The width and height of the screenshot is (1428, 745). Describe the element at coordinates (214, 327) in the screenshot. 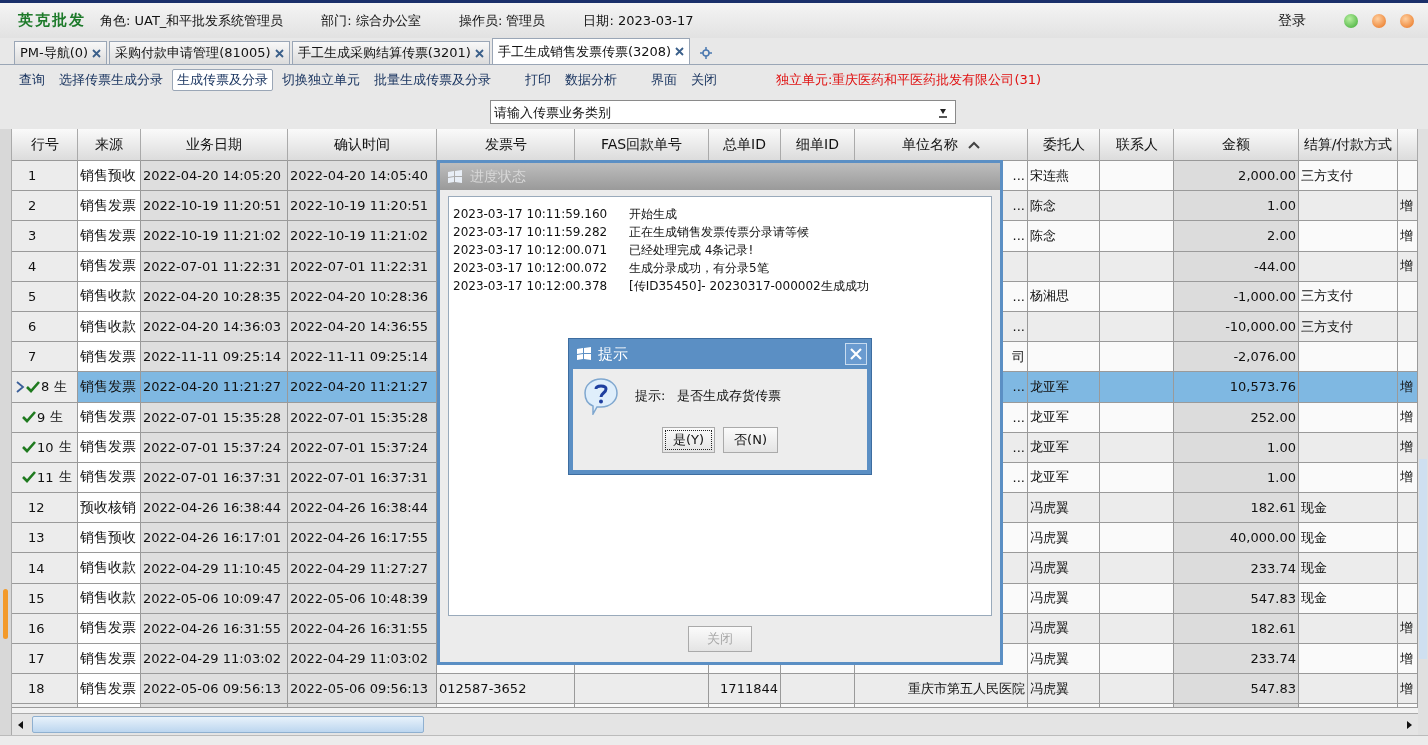

I see `table-cell: 2022-04-20 14:36:03` at that location.